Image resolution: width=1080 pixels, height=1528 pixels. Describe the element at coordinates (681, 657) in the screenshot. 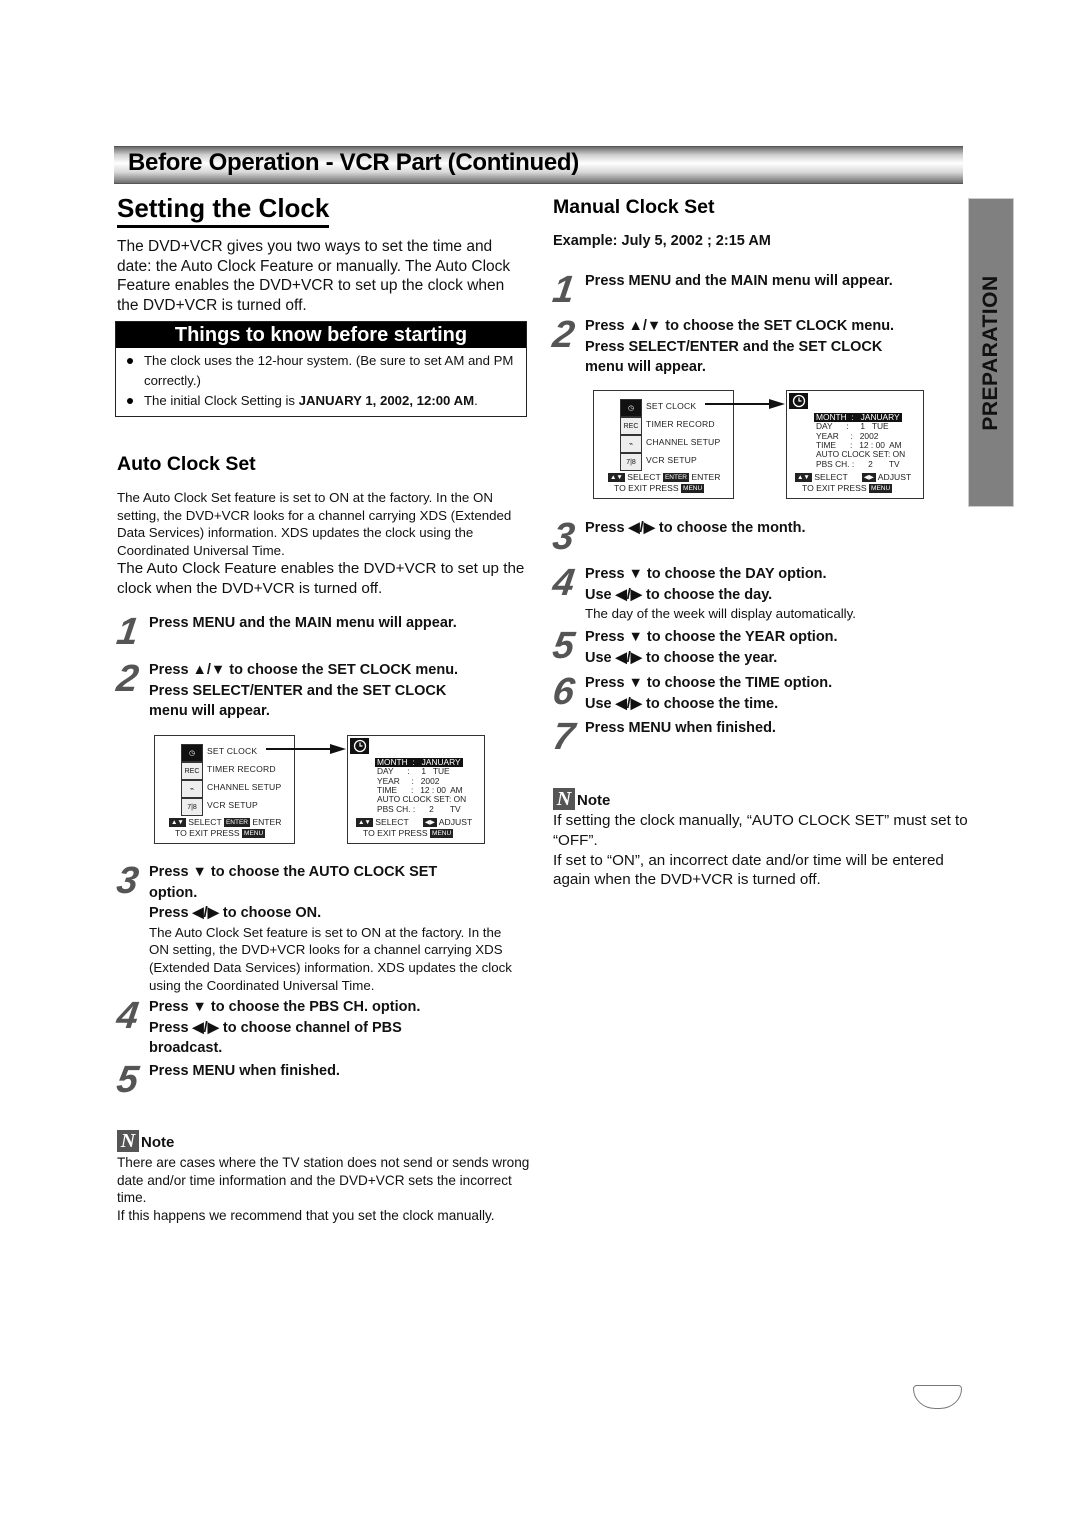

I see `step-line: Use ◀/▶ to choose the year.` at that location.